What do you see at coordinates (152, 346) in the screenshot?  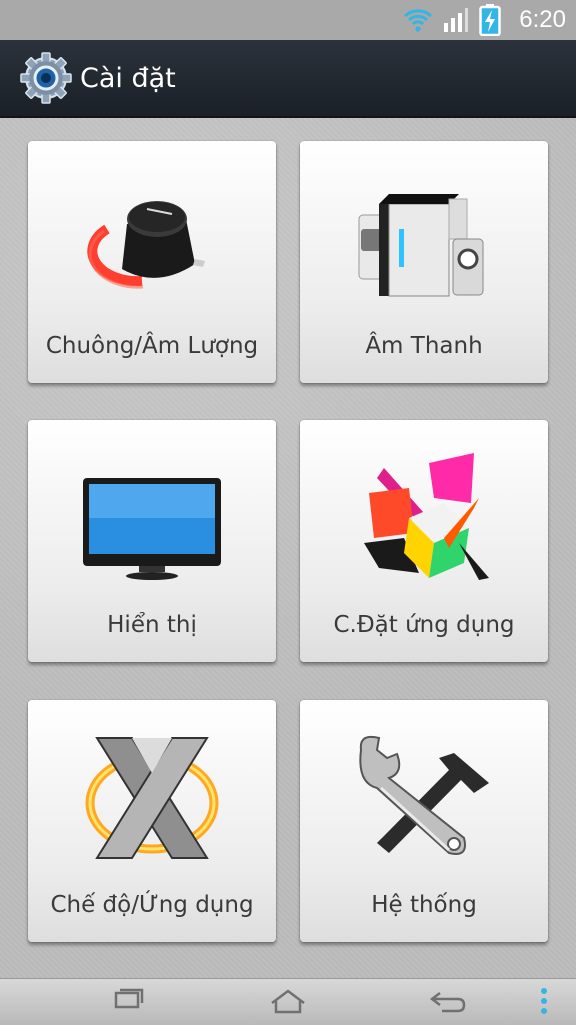 I see `tile-label: Chuông/Âm Lượng` at bounding box center [152, 346].